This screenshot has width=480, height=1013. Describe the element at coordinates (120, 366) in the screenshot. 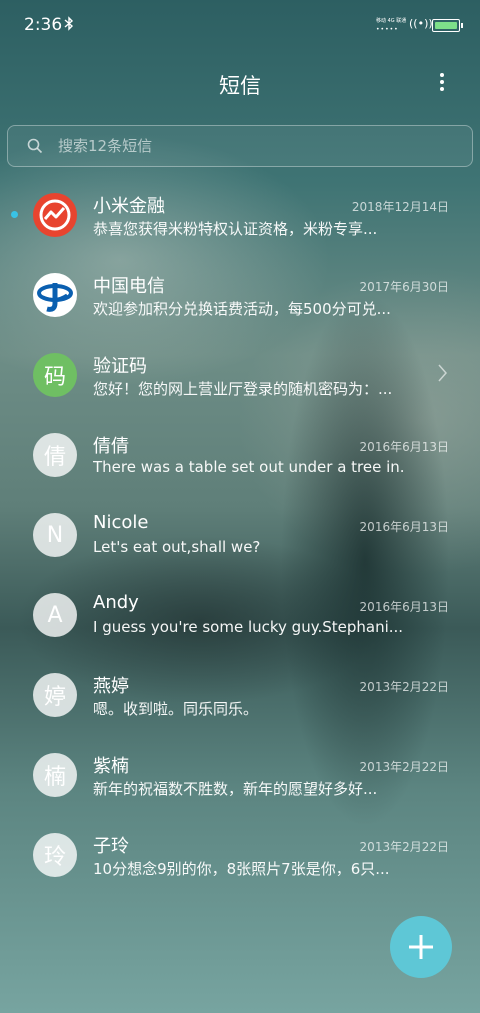

I see `conversation-name: 验证码` at that location.